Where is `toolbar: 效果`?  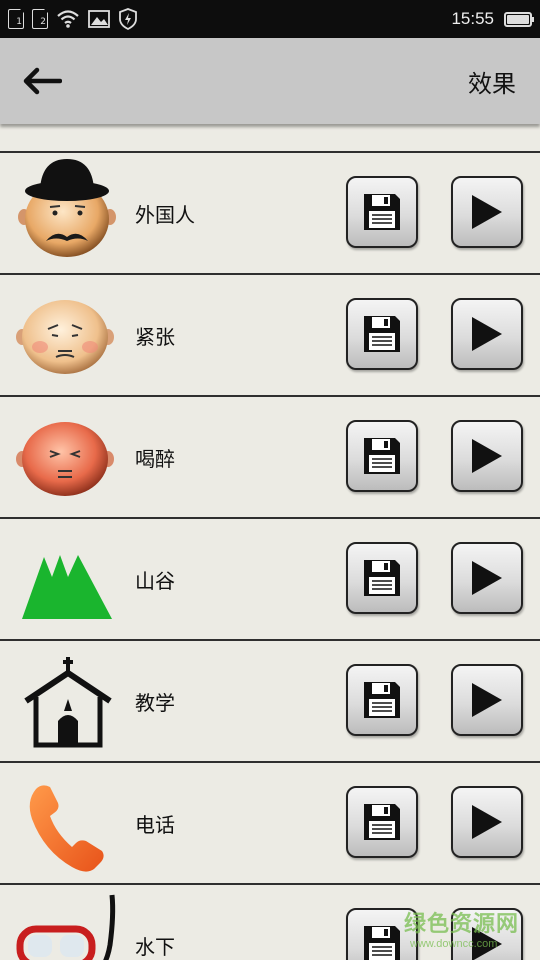 toolbar: 效果 is located at coordinates (270, 81).